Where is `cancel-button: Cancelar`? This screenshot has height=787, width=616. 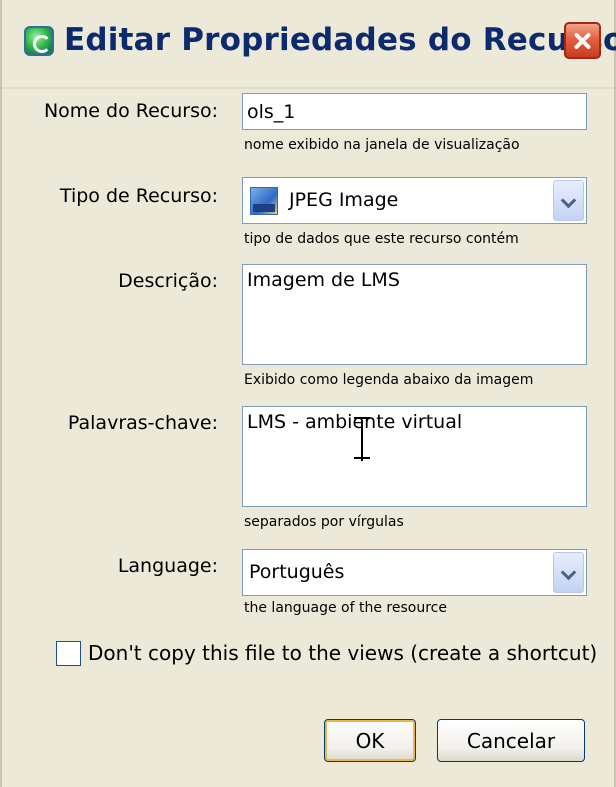 cancel-button: Cancelar is located at coordinates (511, 740).